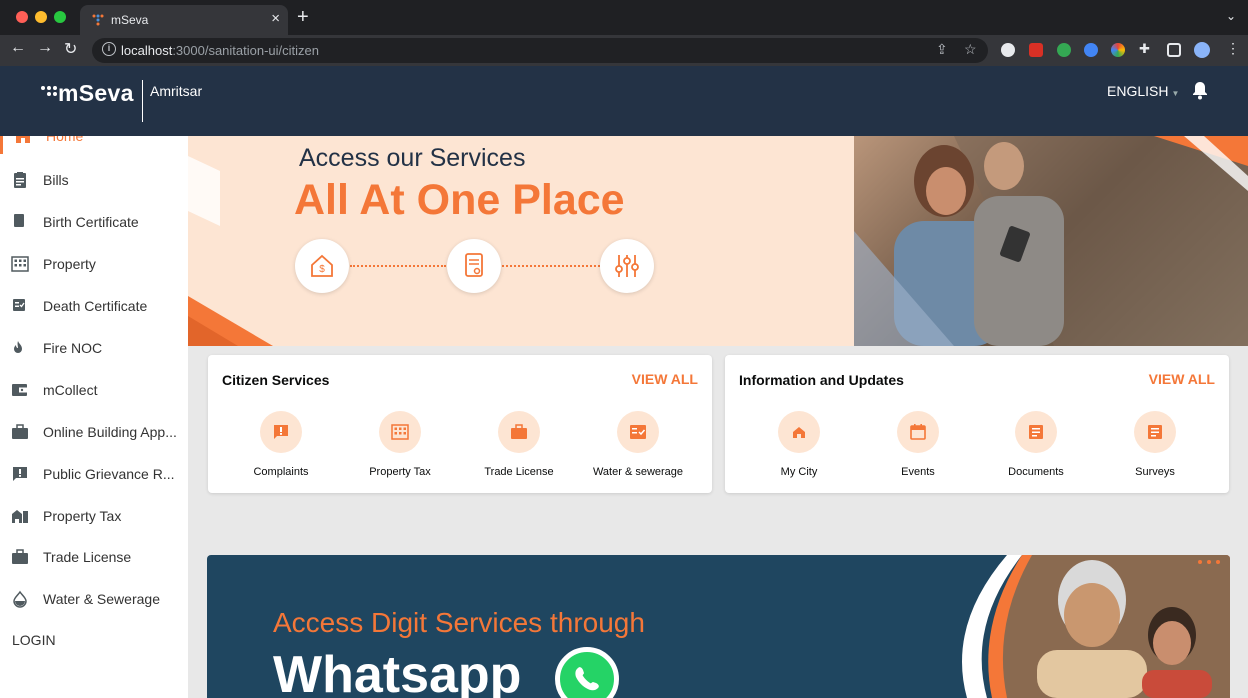  Describe the element at coordinates (942, 49) in the screenshot. I see `share-icon: ⇪` at that location.